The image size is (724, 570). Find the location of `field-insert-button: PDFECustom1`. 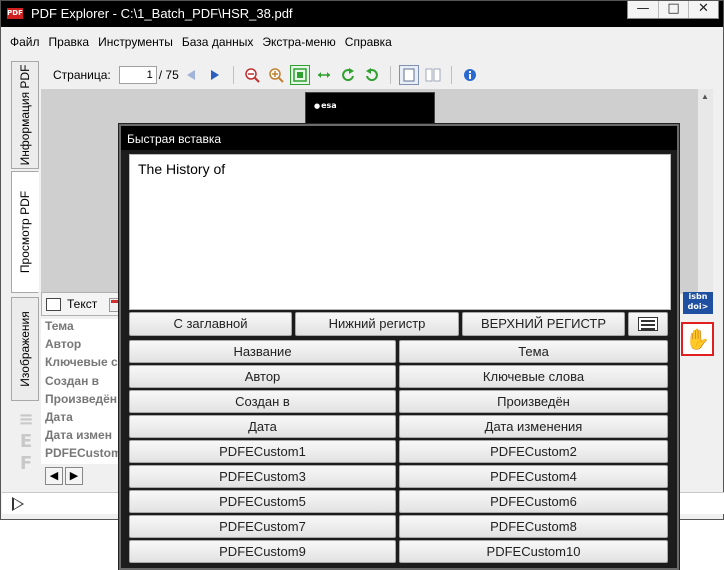

field-insert-button: PDFECustom1 is located at coordinates (262, 451).